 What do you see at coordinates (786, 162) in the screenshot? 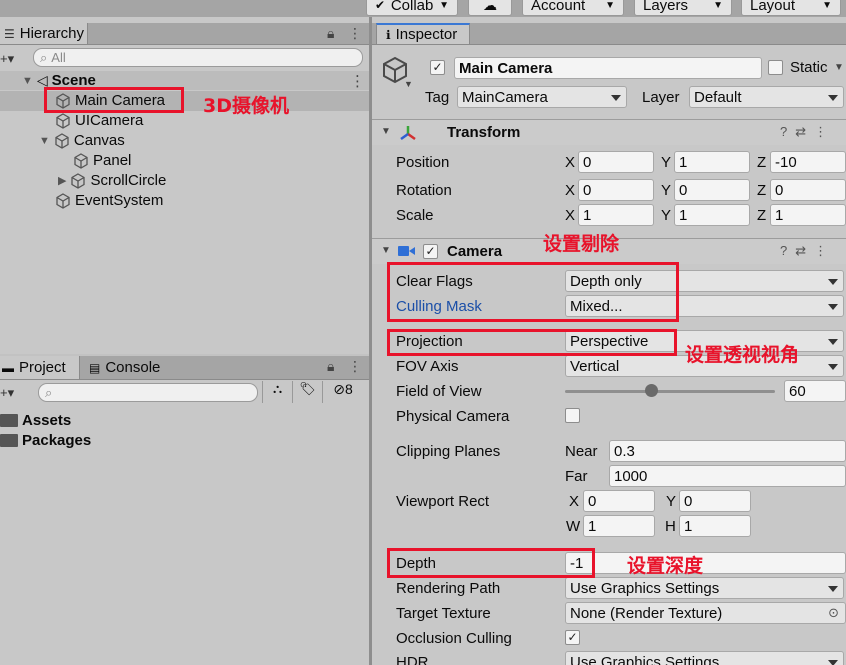
I see `position-z-value: -10` at bounding box center [786, 162].